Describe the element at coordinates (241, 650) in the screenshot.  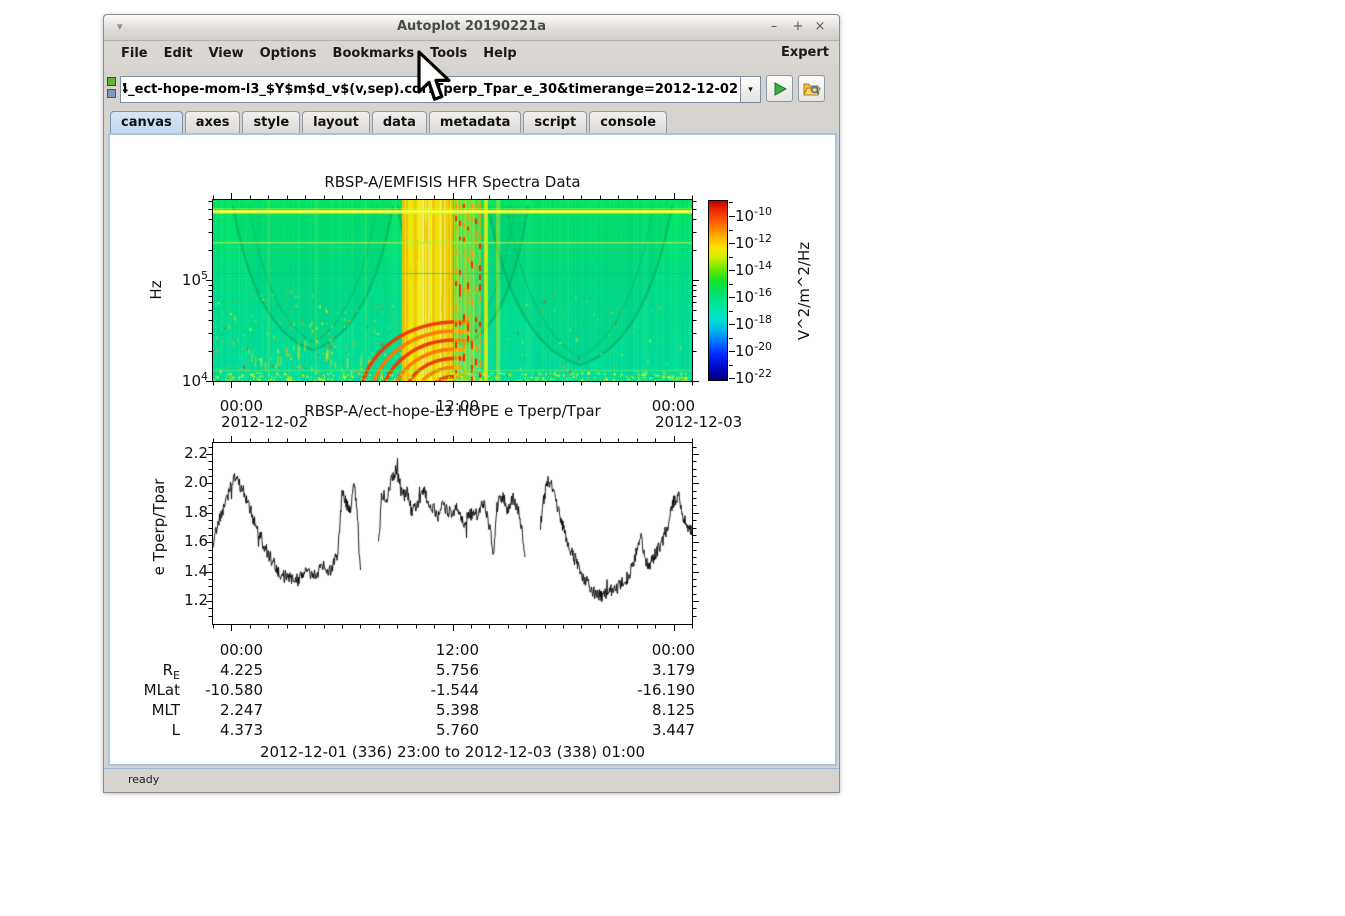
I see `timeaxis-bottom-tick-0: 00:00` at that location.